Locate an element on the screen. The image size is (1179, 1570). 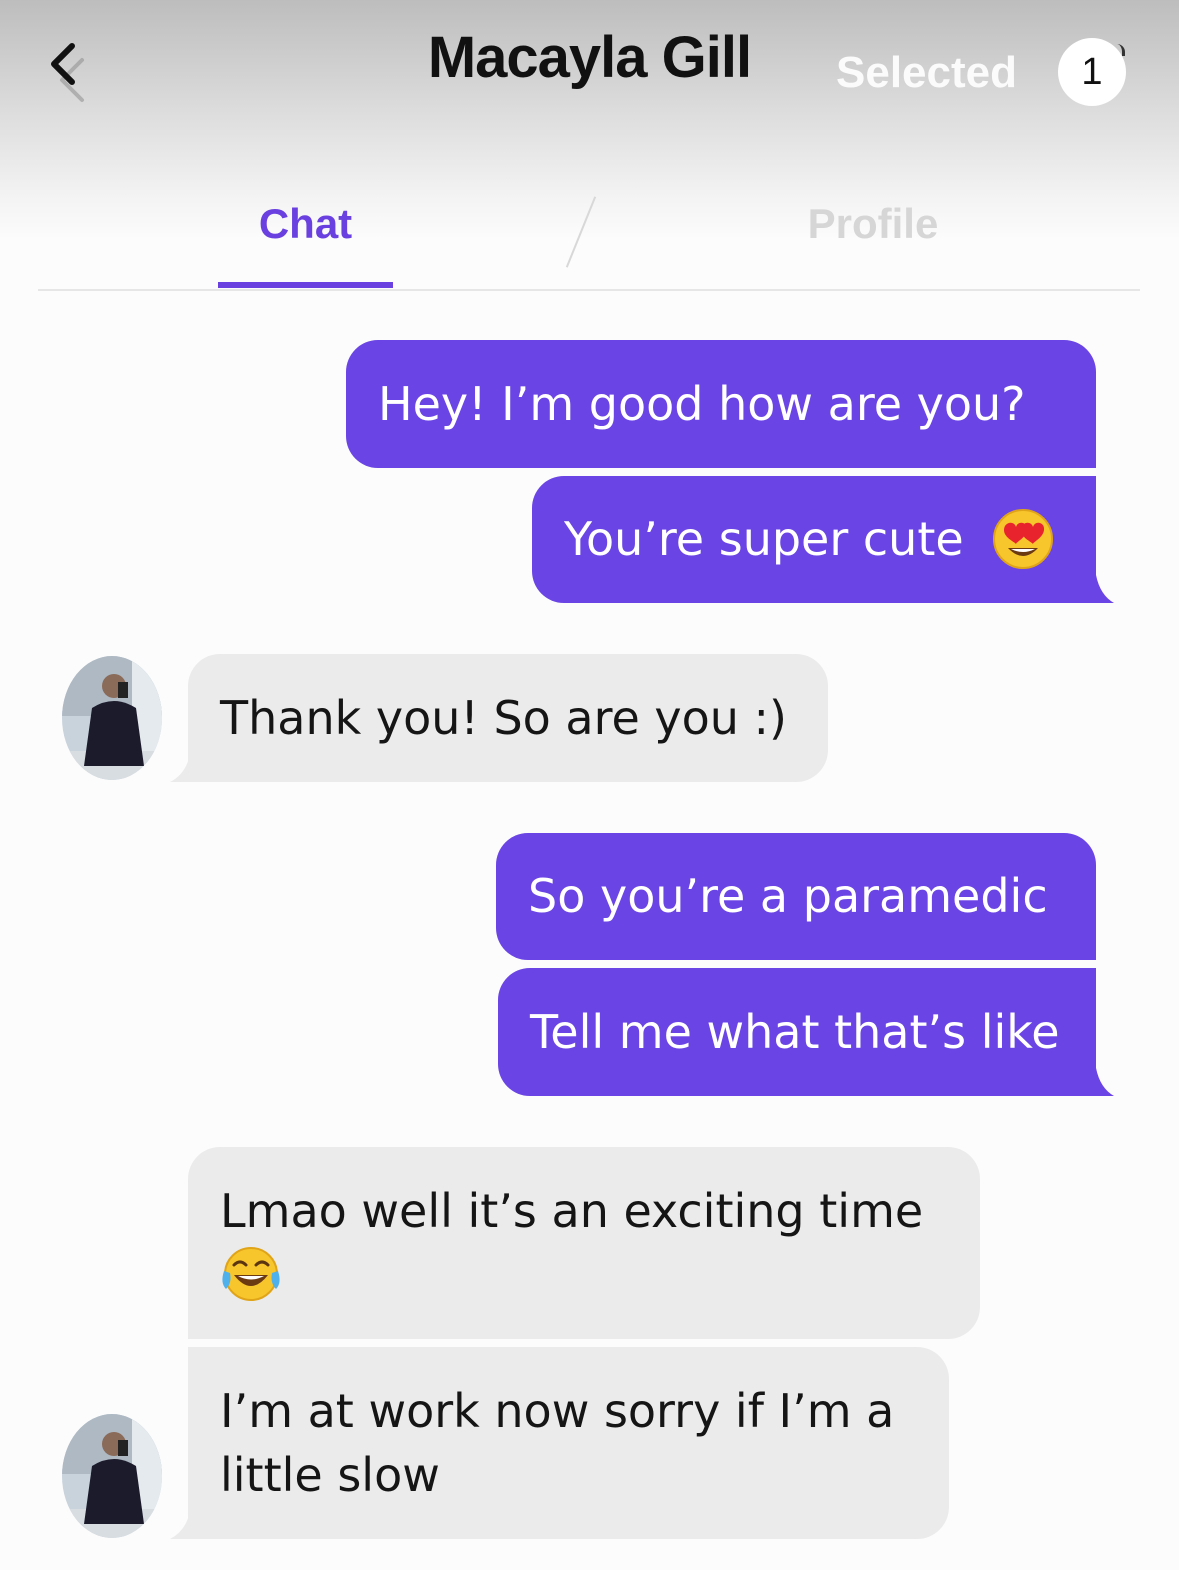
tears-of-joy-emoji-icon is located at coordinates (251, 1274).